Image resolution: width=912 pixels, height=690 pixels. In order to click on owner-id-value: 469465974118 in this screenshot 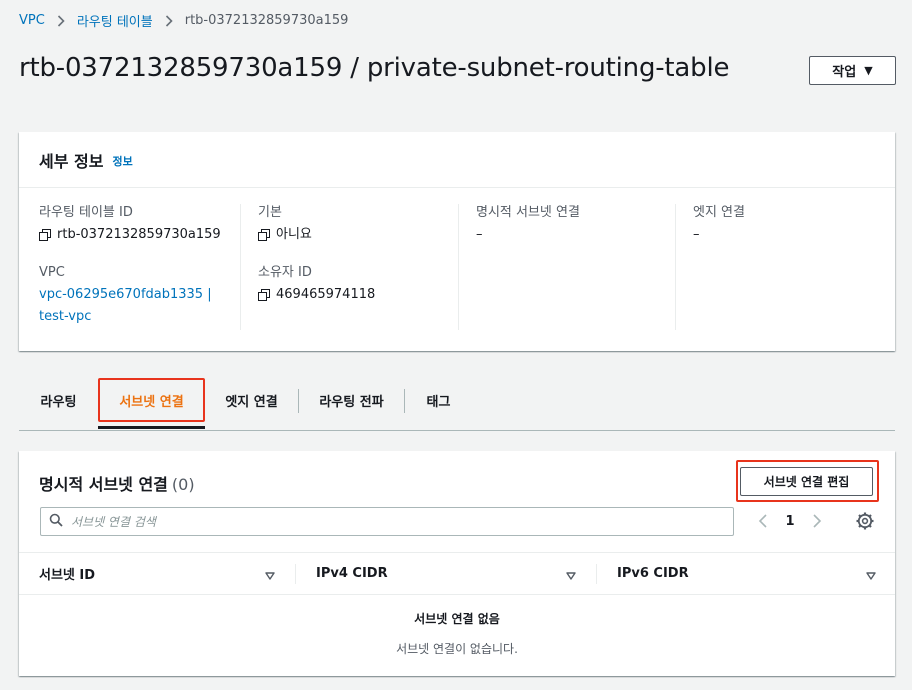, I will do `click(358, 295)`.